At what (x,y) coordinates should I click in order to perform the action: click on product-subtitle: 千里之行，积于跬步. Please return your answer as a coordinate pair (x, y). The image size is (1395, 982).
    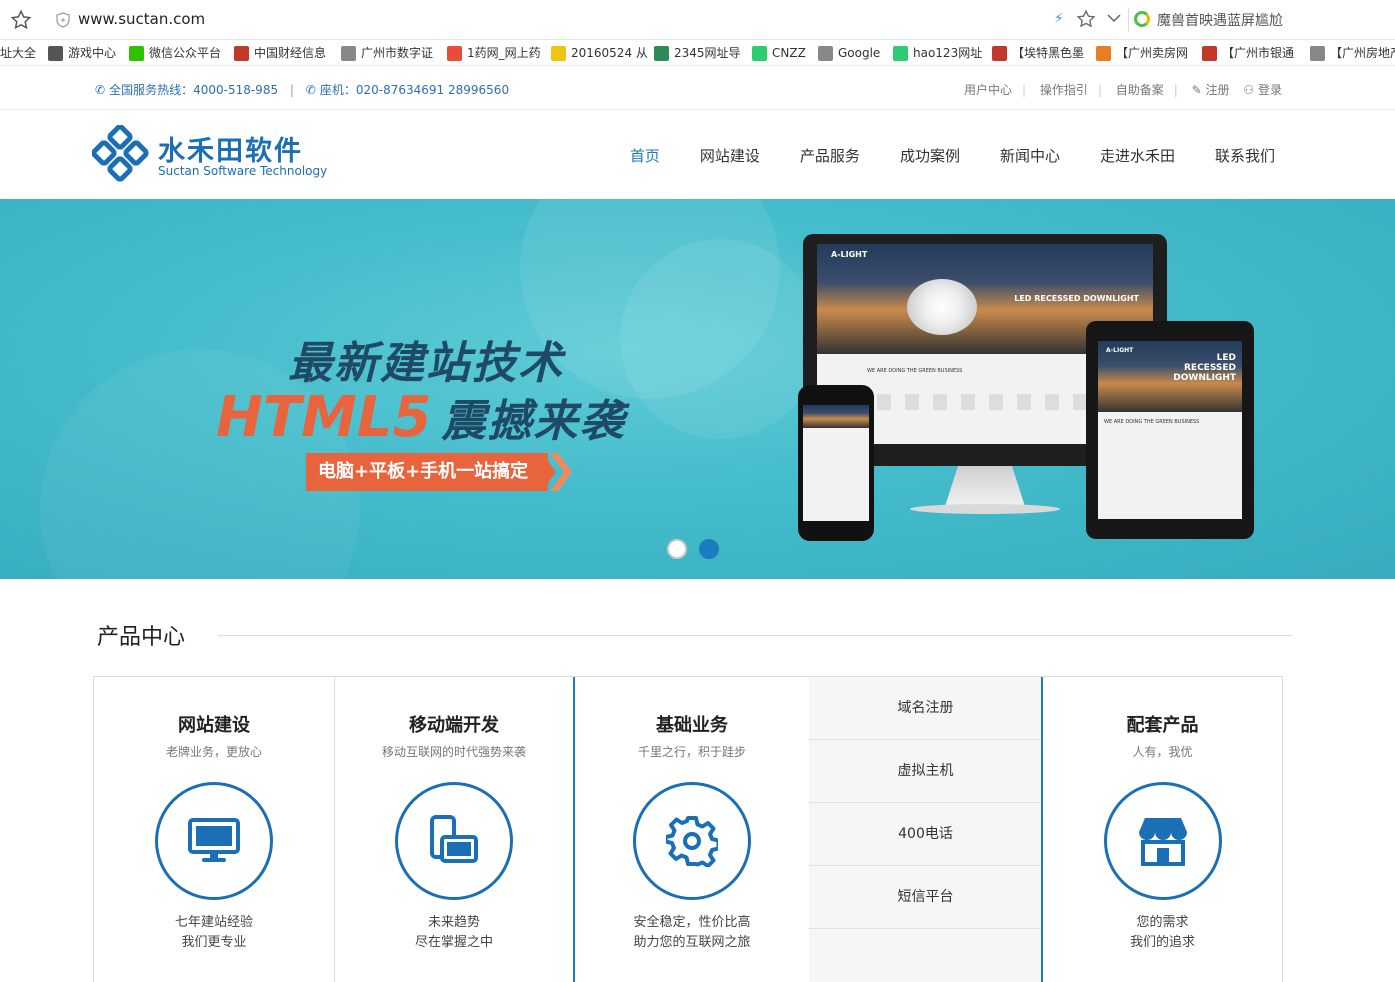
    Looking at the image, I should click on (691, 752).